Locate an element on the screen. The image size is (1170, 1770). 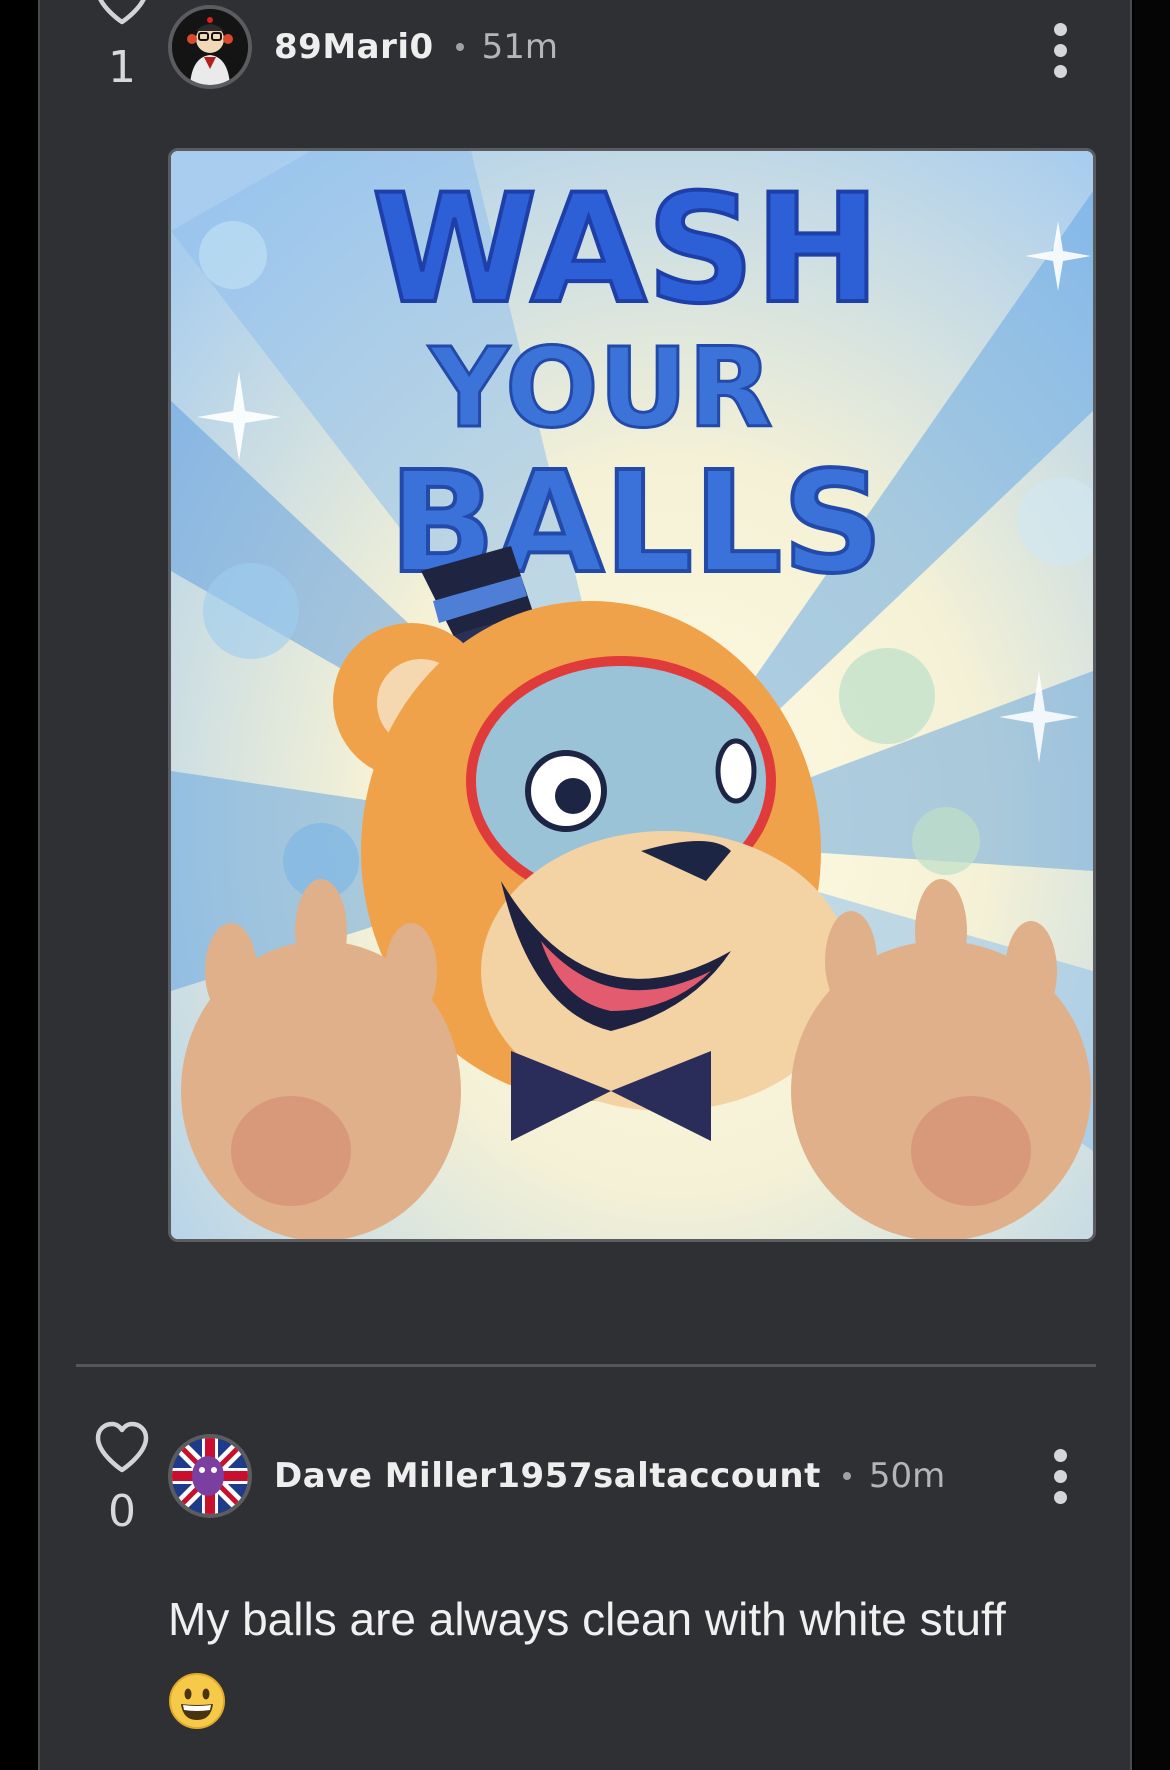
vote-count: 0 is located at coordinates (122, 1511).